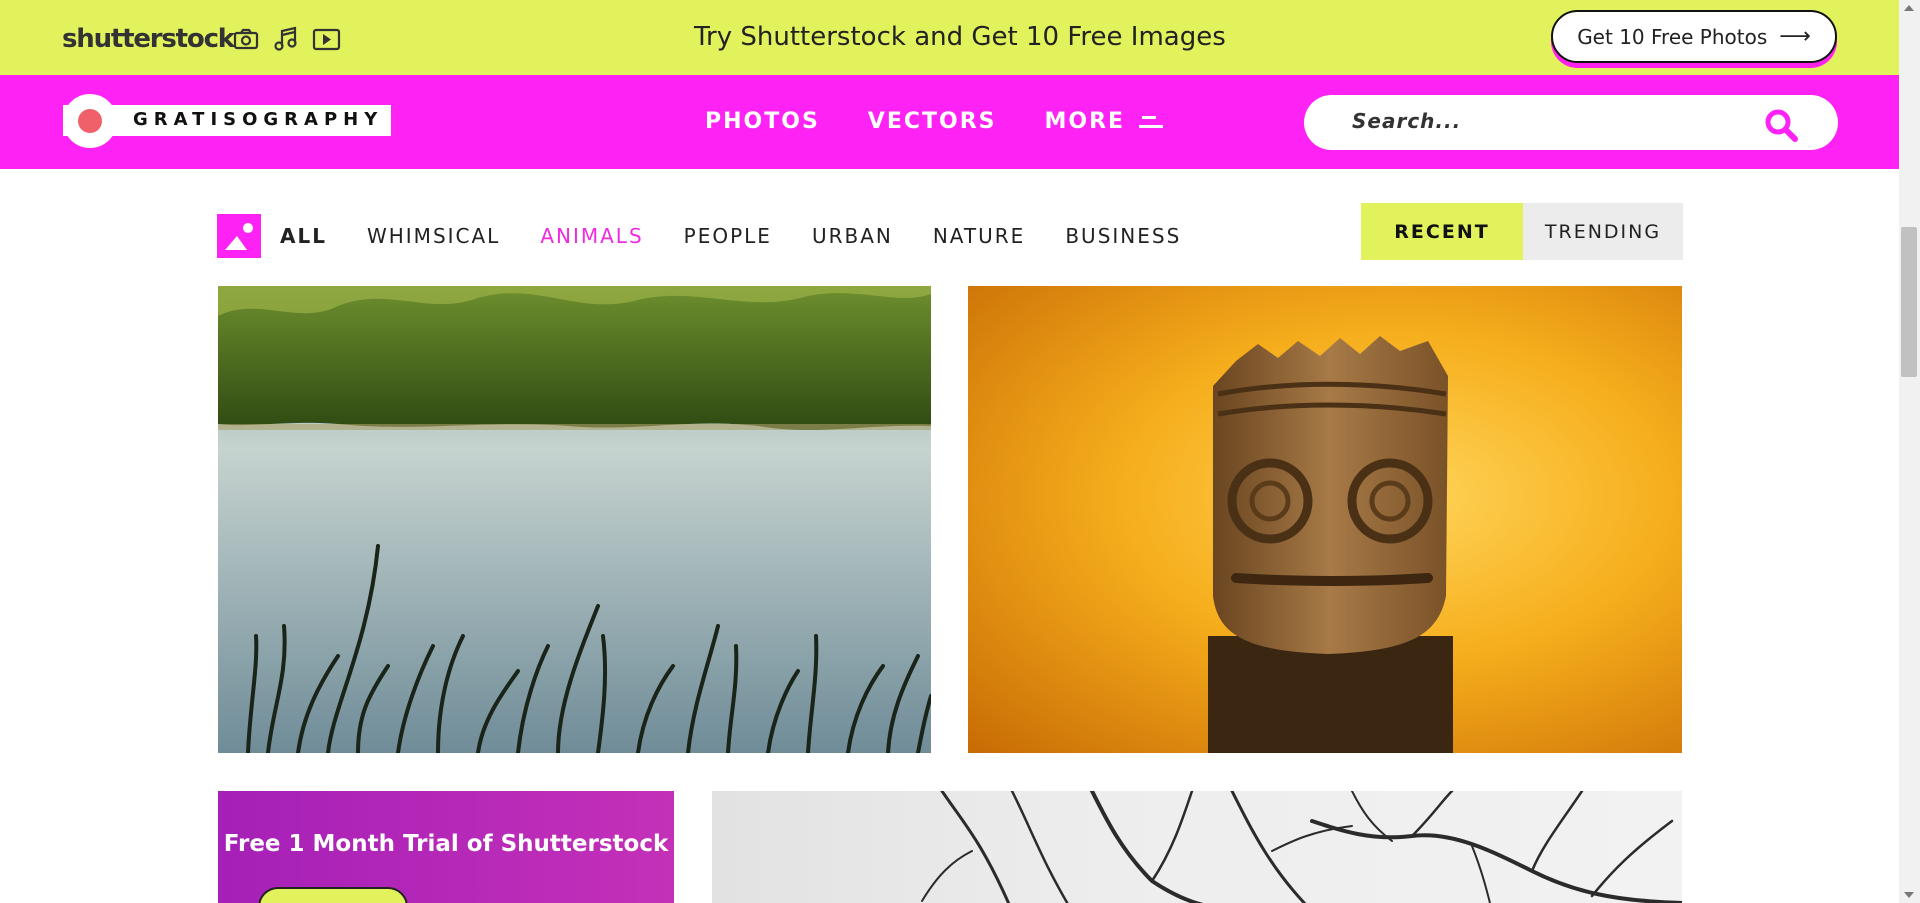 The height and width of the screenshot is (903, 1920). What do you see at coordinates (446, 844) in the screenshot?
I see `trial-card-title: Free 1 Month Trial of Shutterstock` at bounding box center [446, 844].